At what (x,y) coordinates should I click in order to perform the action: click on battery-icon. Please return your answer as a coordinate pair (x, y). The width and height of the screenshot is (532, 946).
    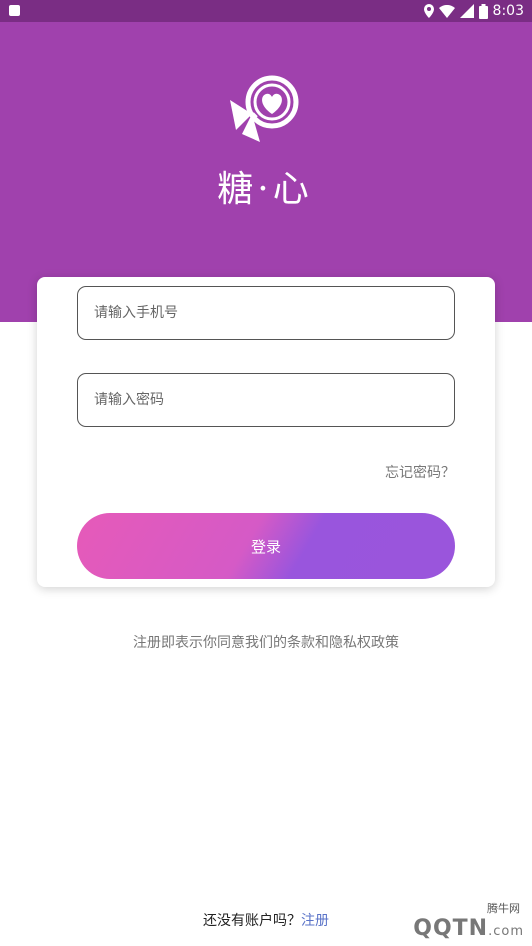
    Looking at the image, I should click on (483, 11).